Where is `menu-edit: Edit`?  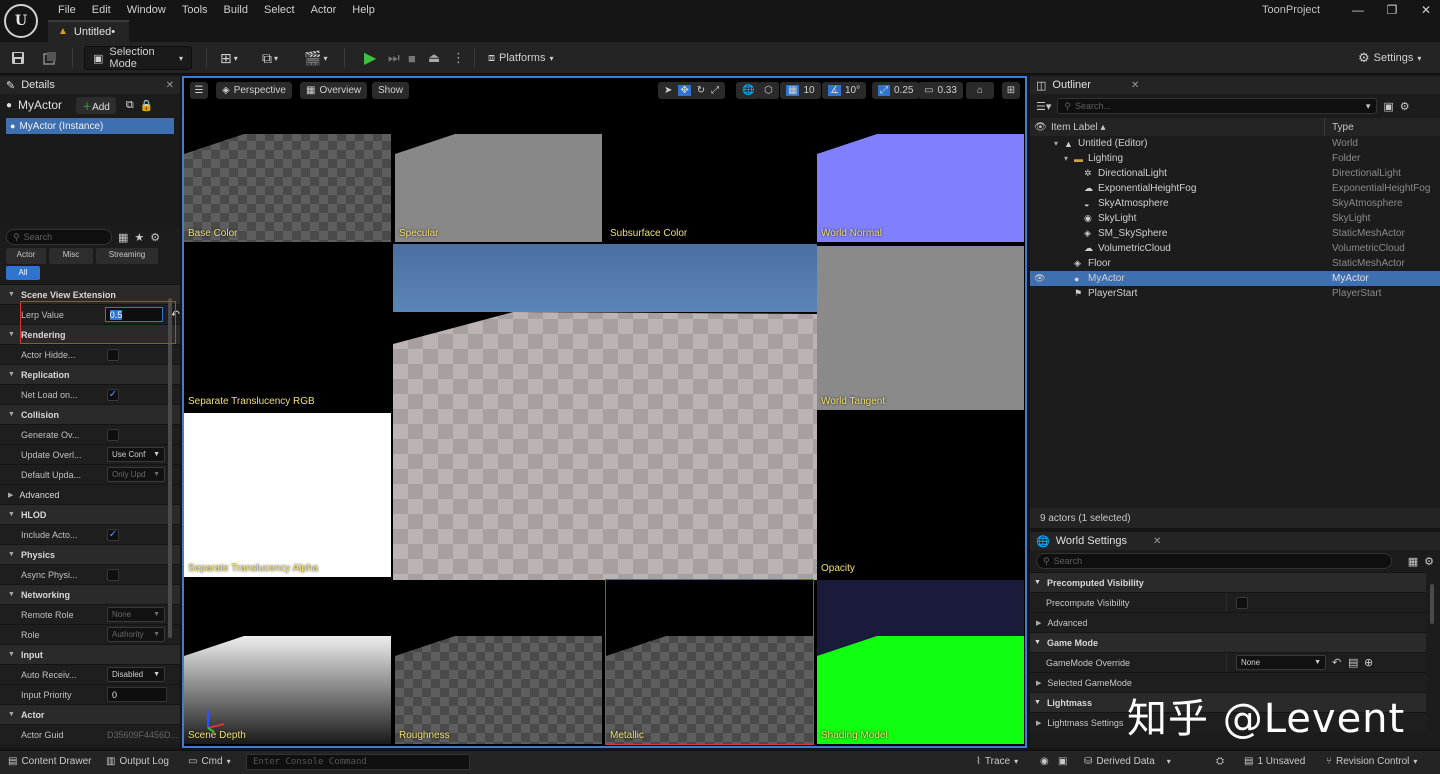
menu-edit: Edit is located at coordinates (101, 10).